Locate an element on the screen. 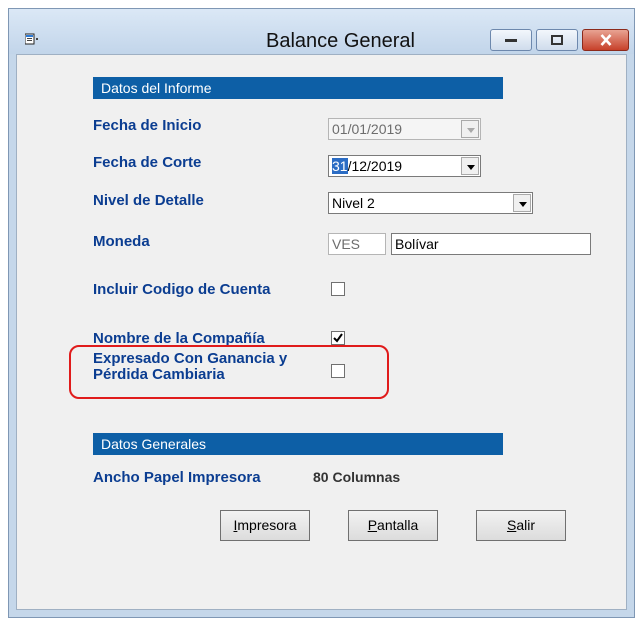  minimize-icon is located at coordinates (511, 40).